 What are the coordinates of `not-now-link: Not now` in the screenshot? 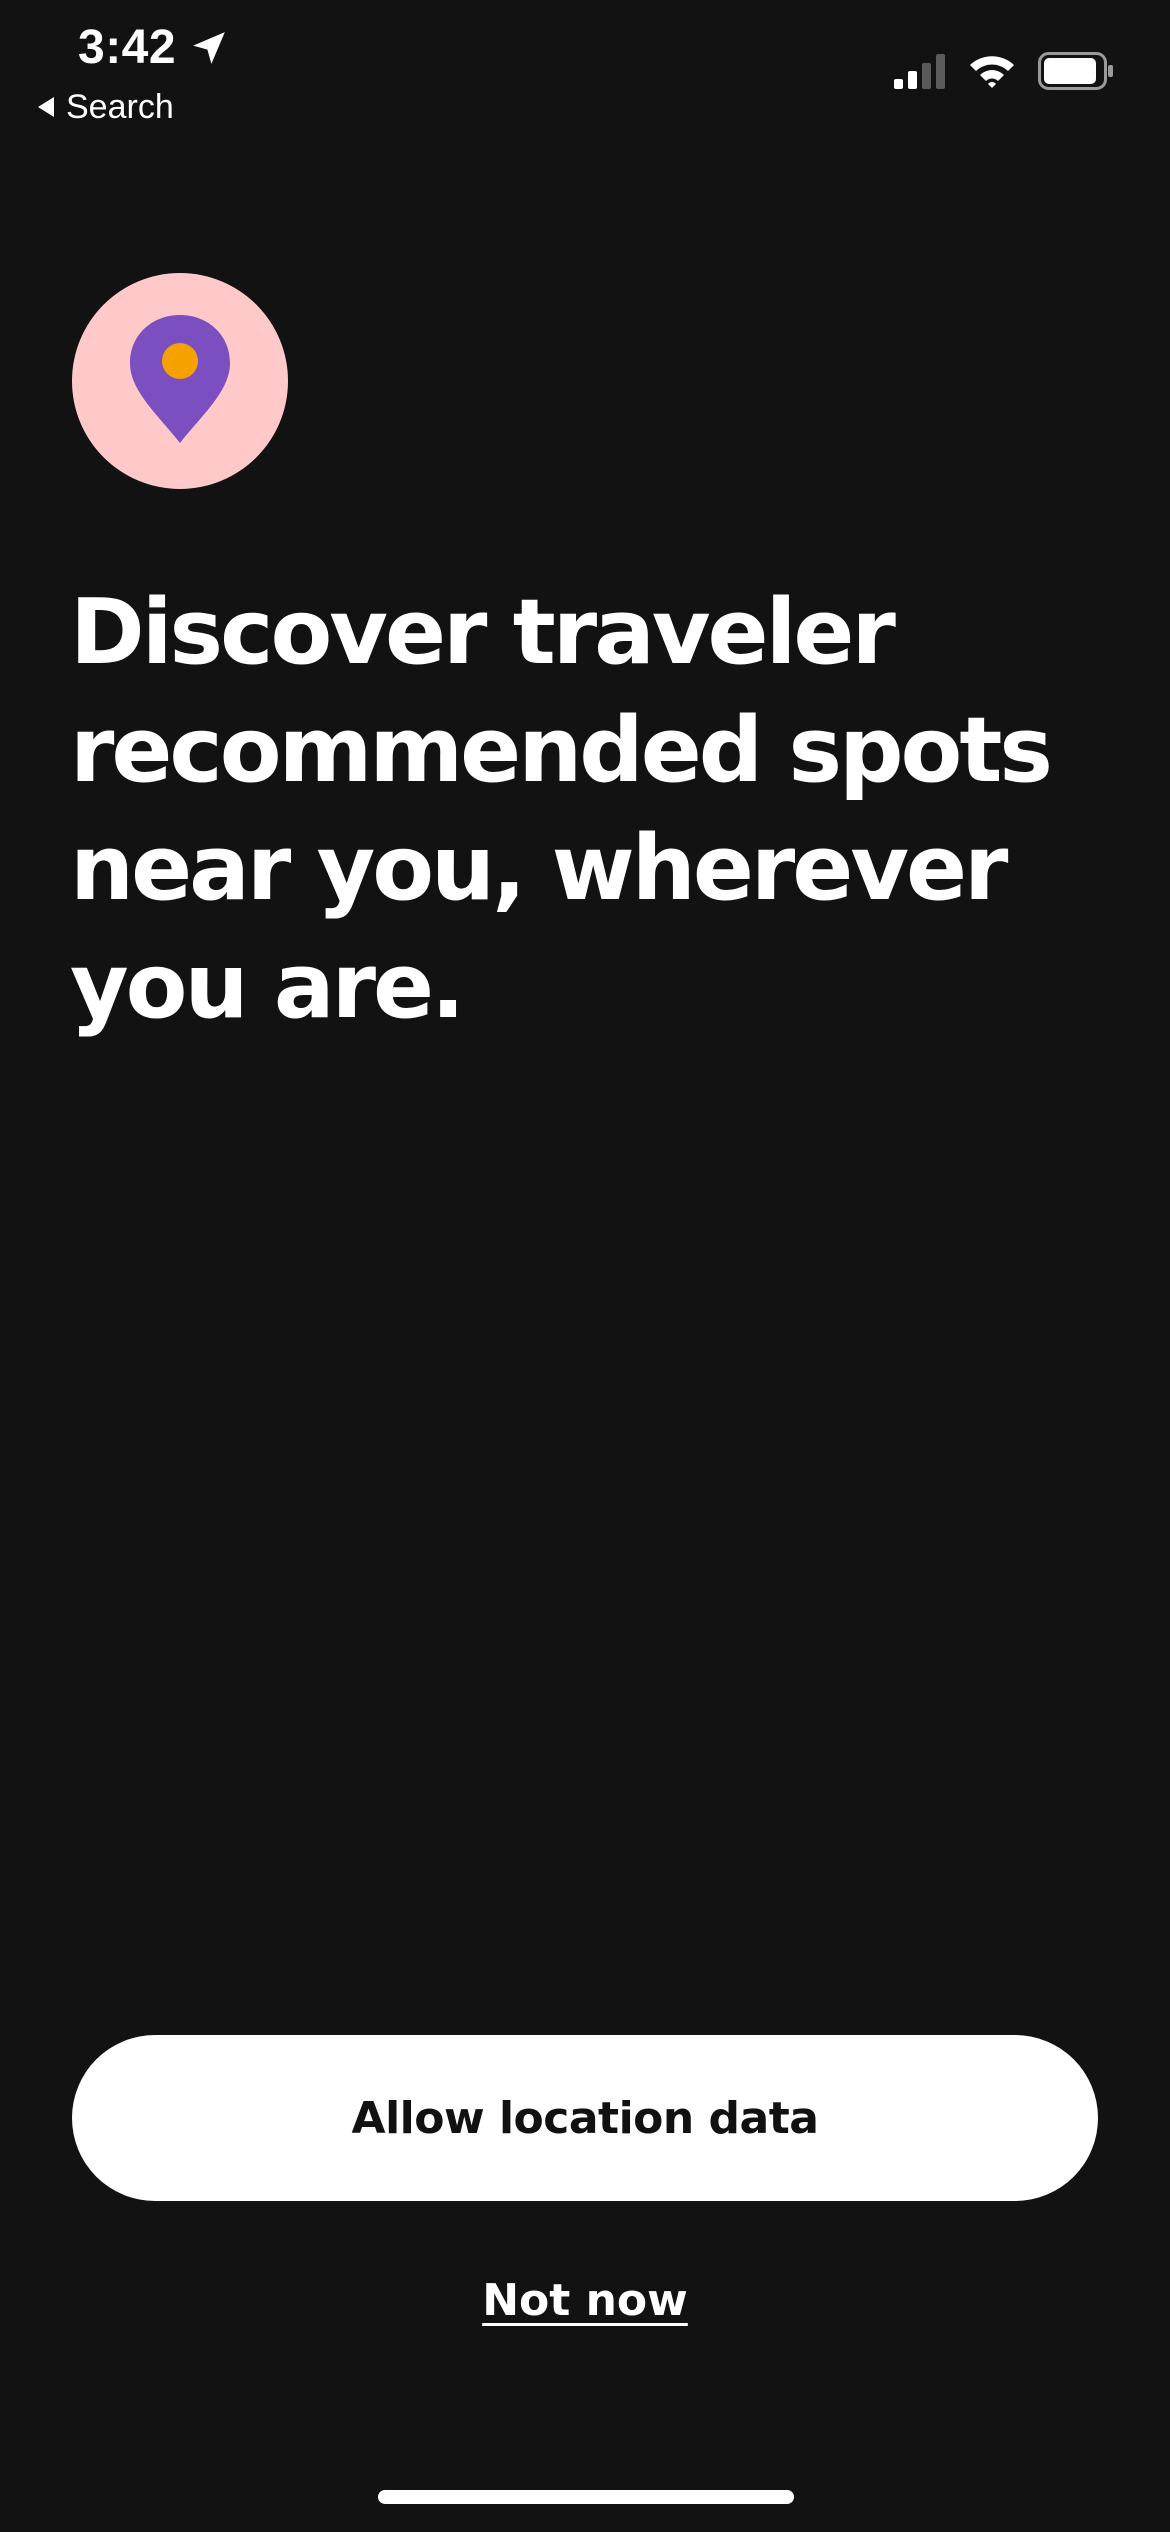 It's located at (585, 2300).